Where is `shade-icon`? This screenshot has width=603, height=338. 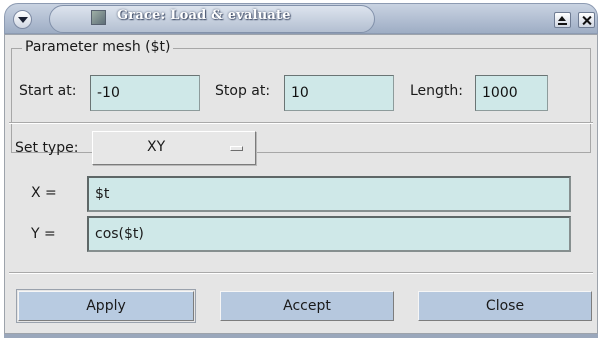 shade-icon is located at coordinates (562, 20).